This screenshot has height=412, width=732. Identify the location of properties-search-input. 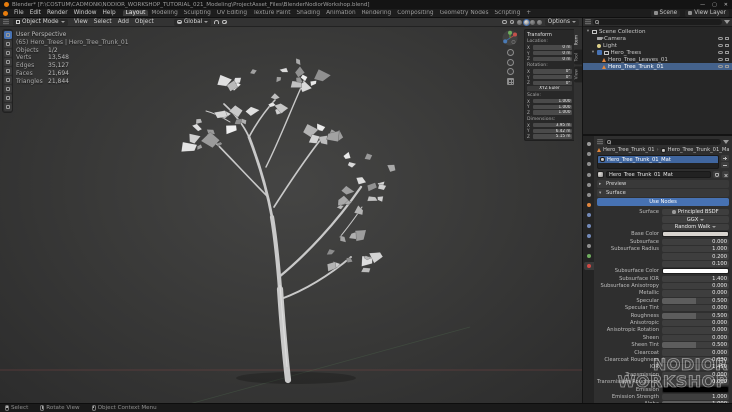
(663, 142).